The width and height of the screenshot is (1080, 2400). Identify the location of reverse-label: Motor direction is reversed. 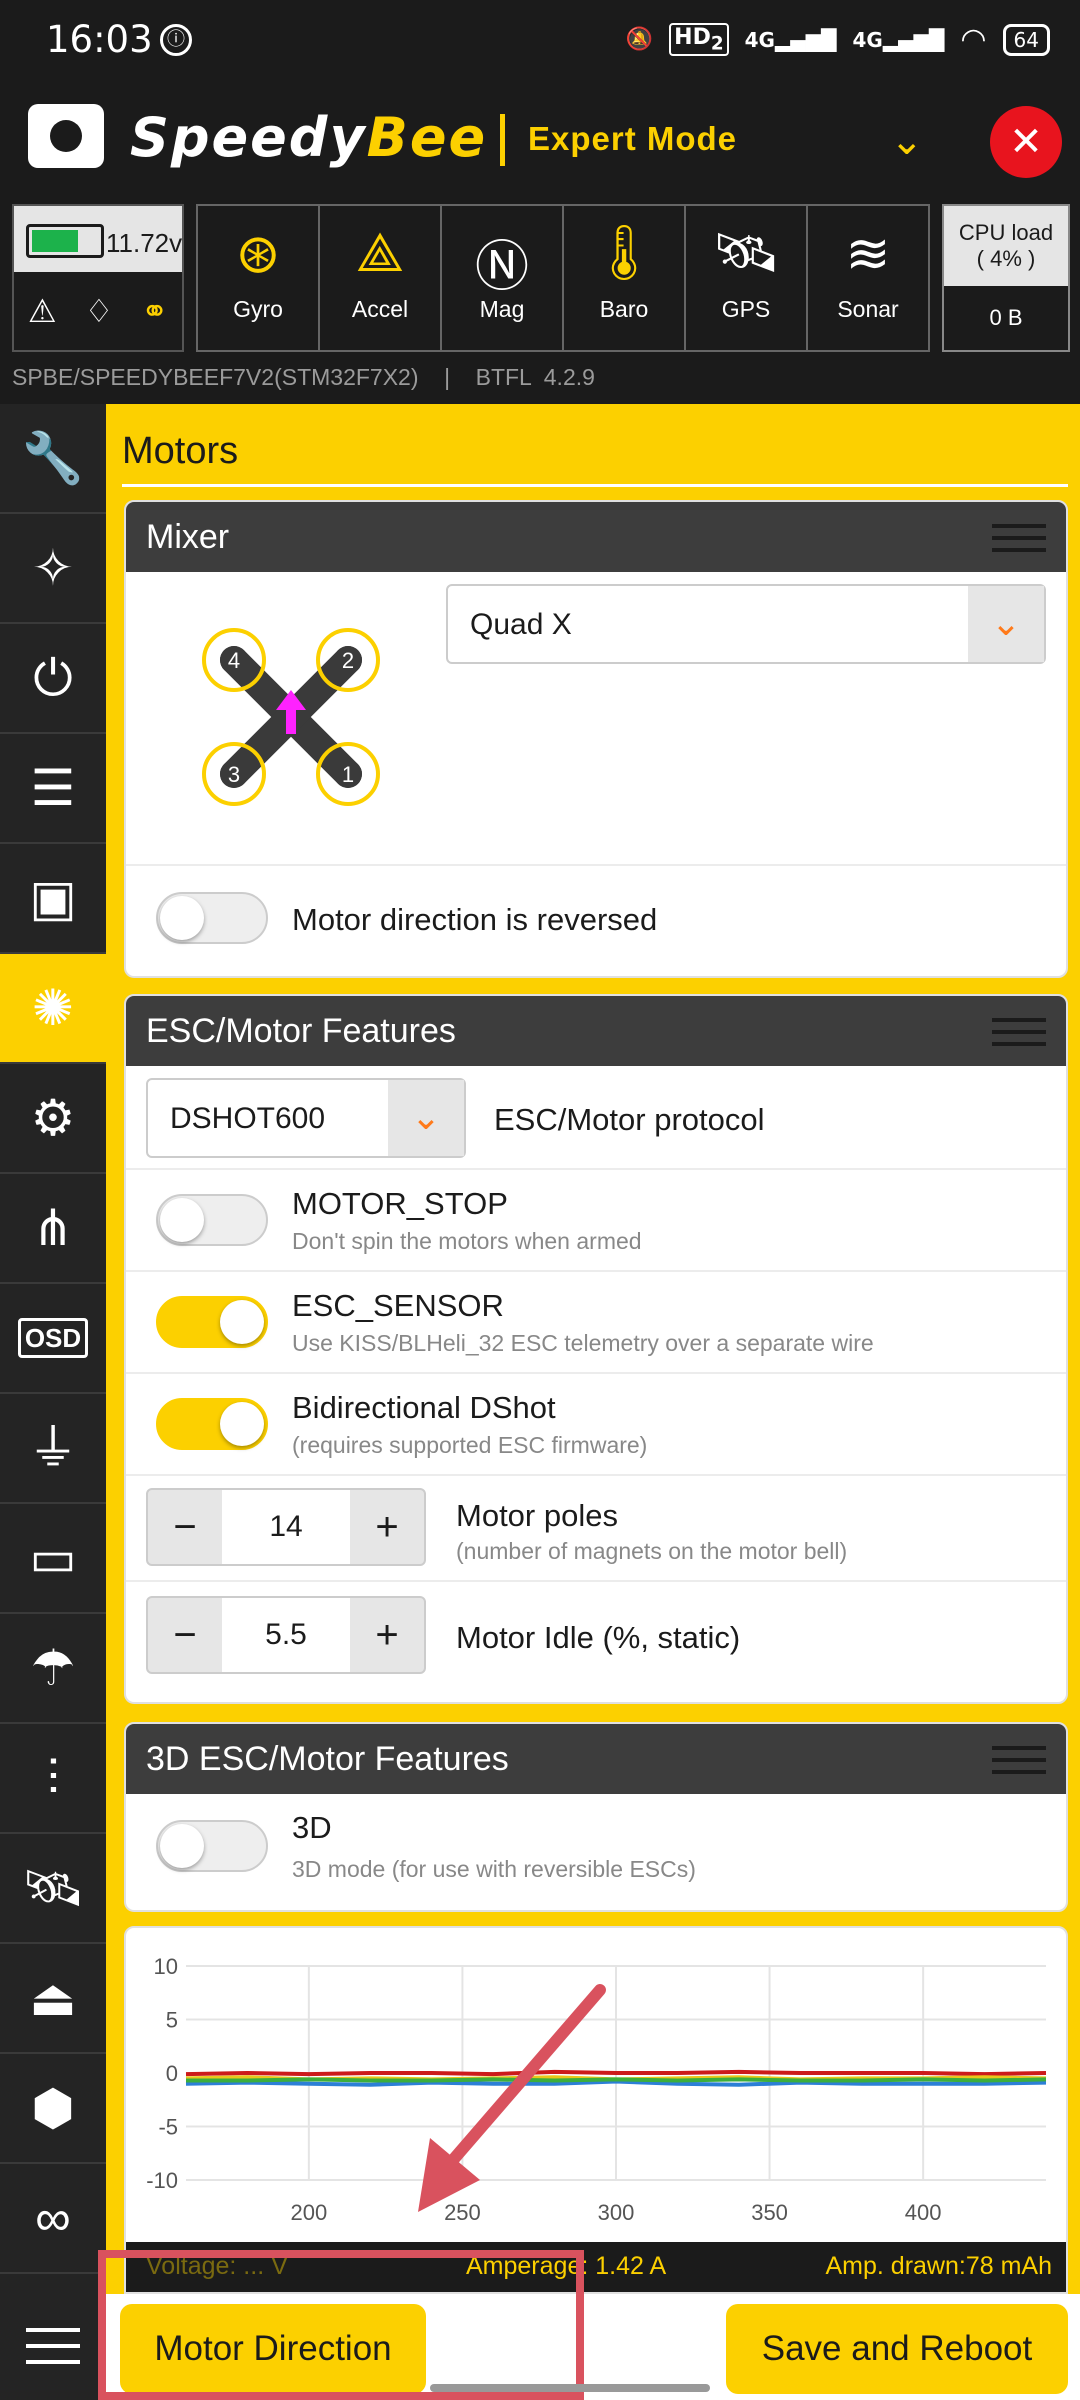
(475, 919).